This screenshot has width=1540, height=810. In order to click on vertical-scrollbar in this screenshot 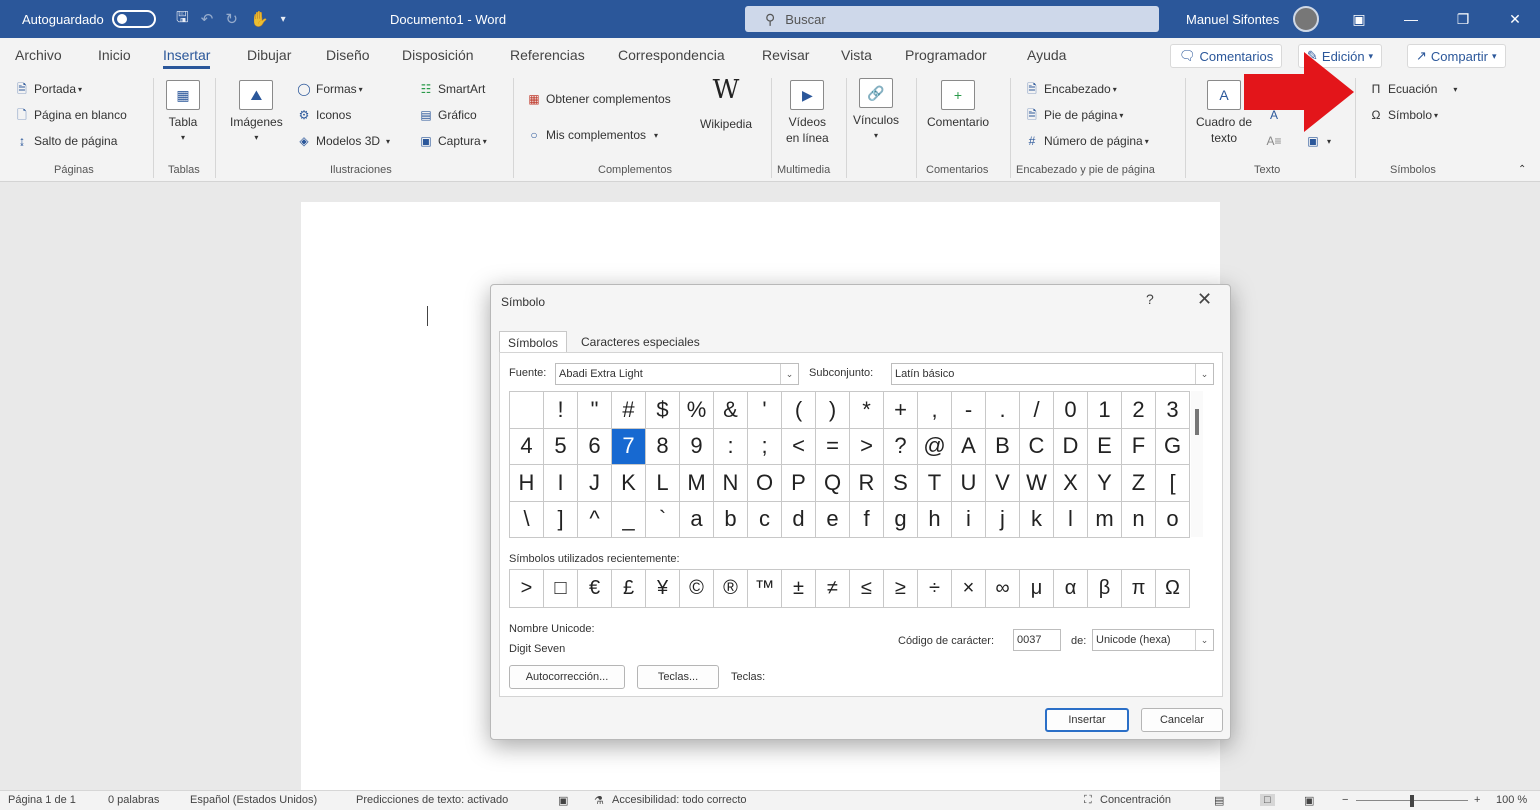, I will do `click(1532, 486)`.